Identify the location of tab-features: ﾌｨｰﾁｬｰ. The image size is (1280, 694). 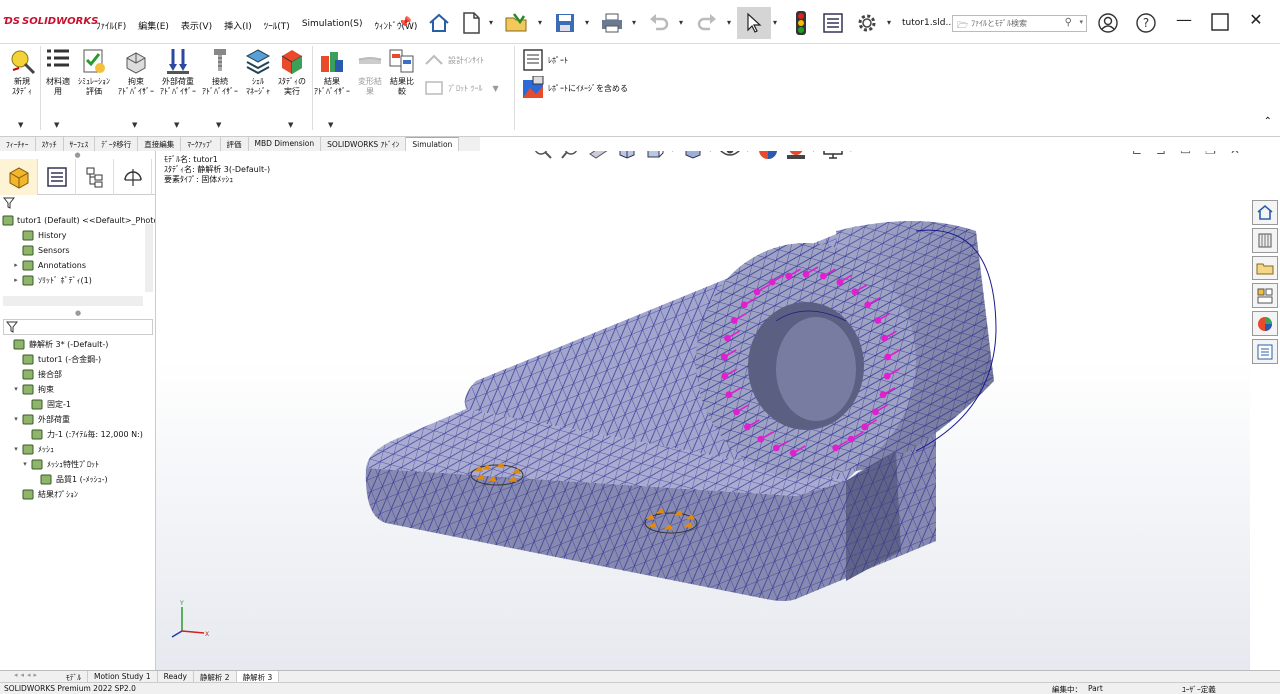
(18, 144).